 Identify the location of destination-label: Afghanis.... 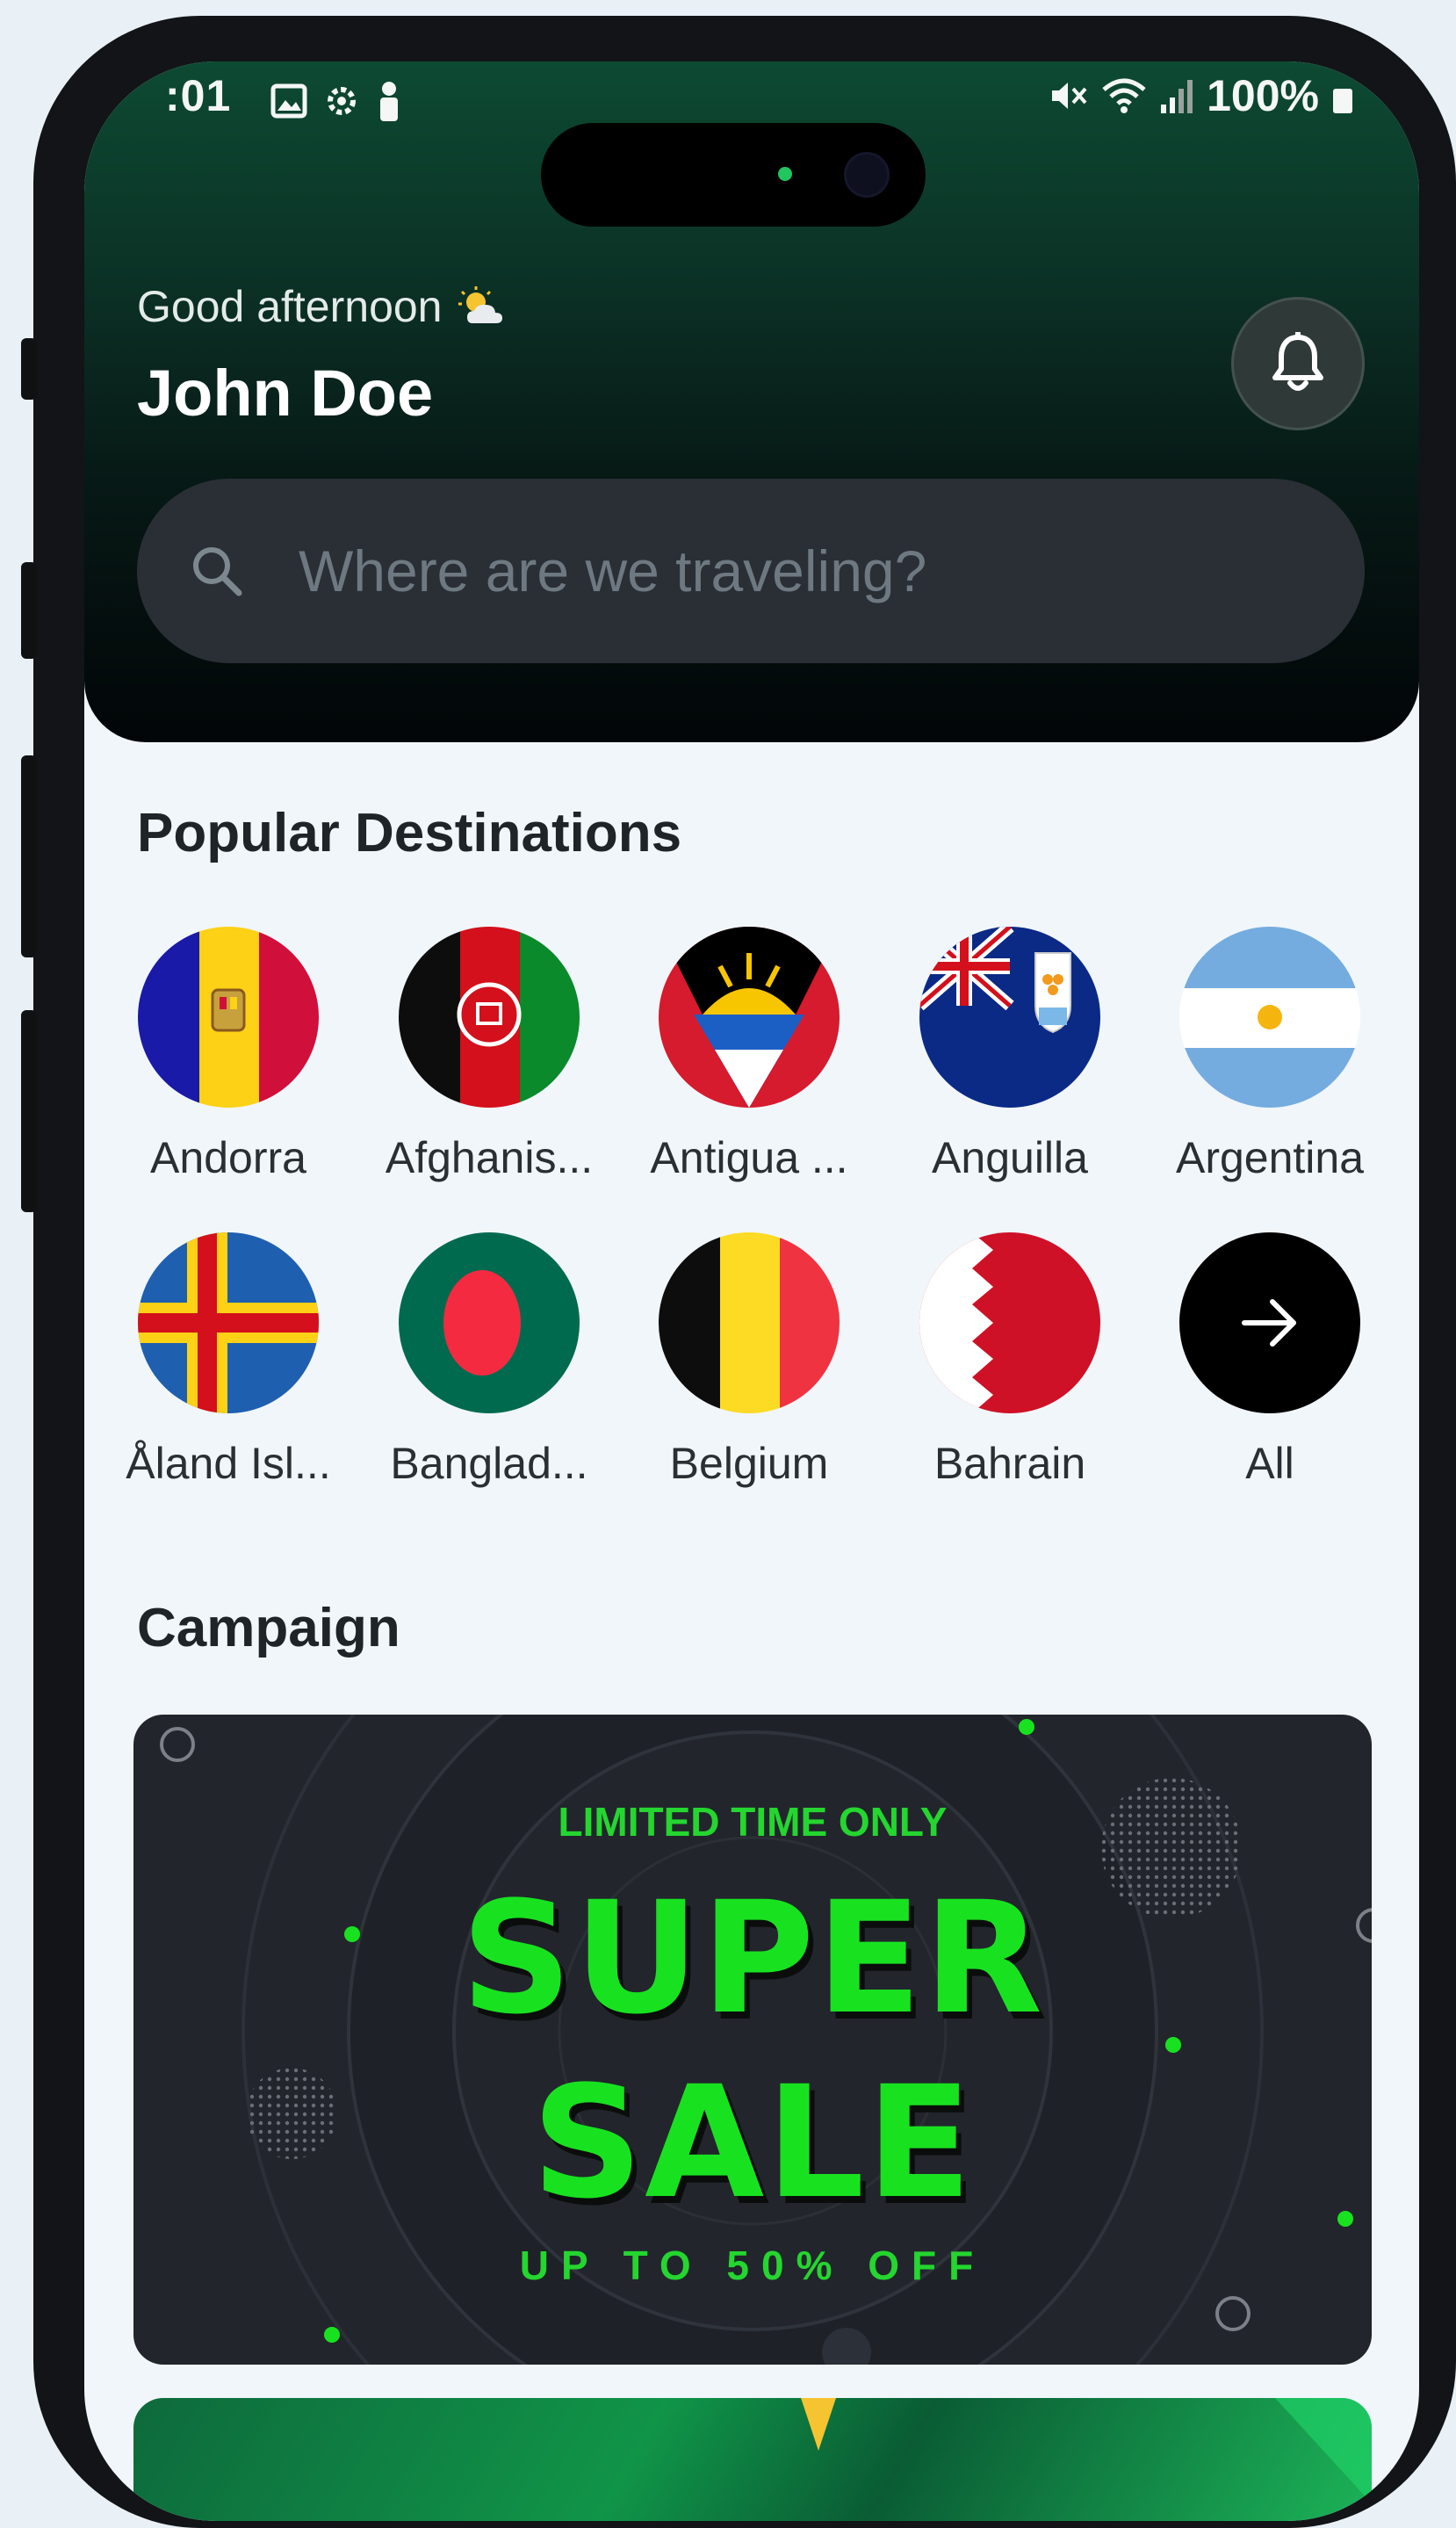
(489, 1157).